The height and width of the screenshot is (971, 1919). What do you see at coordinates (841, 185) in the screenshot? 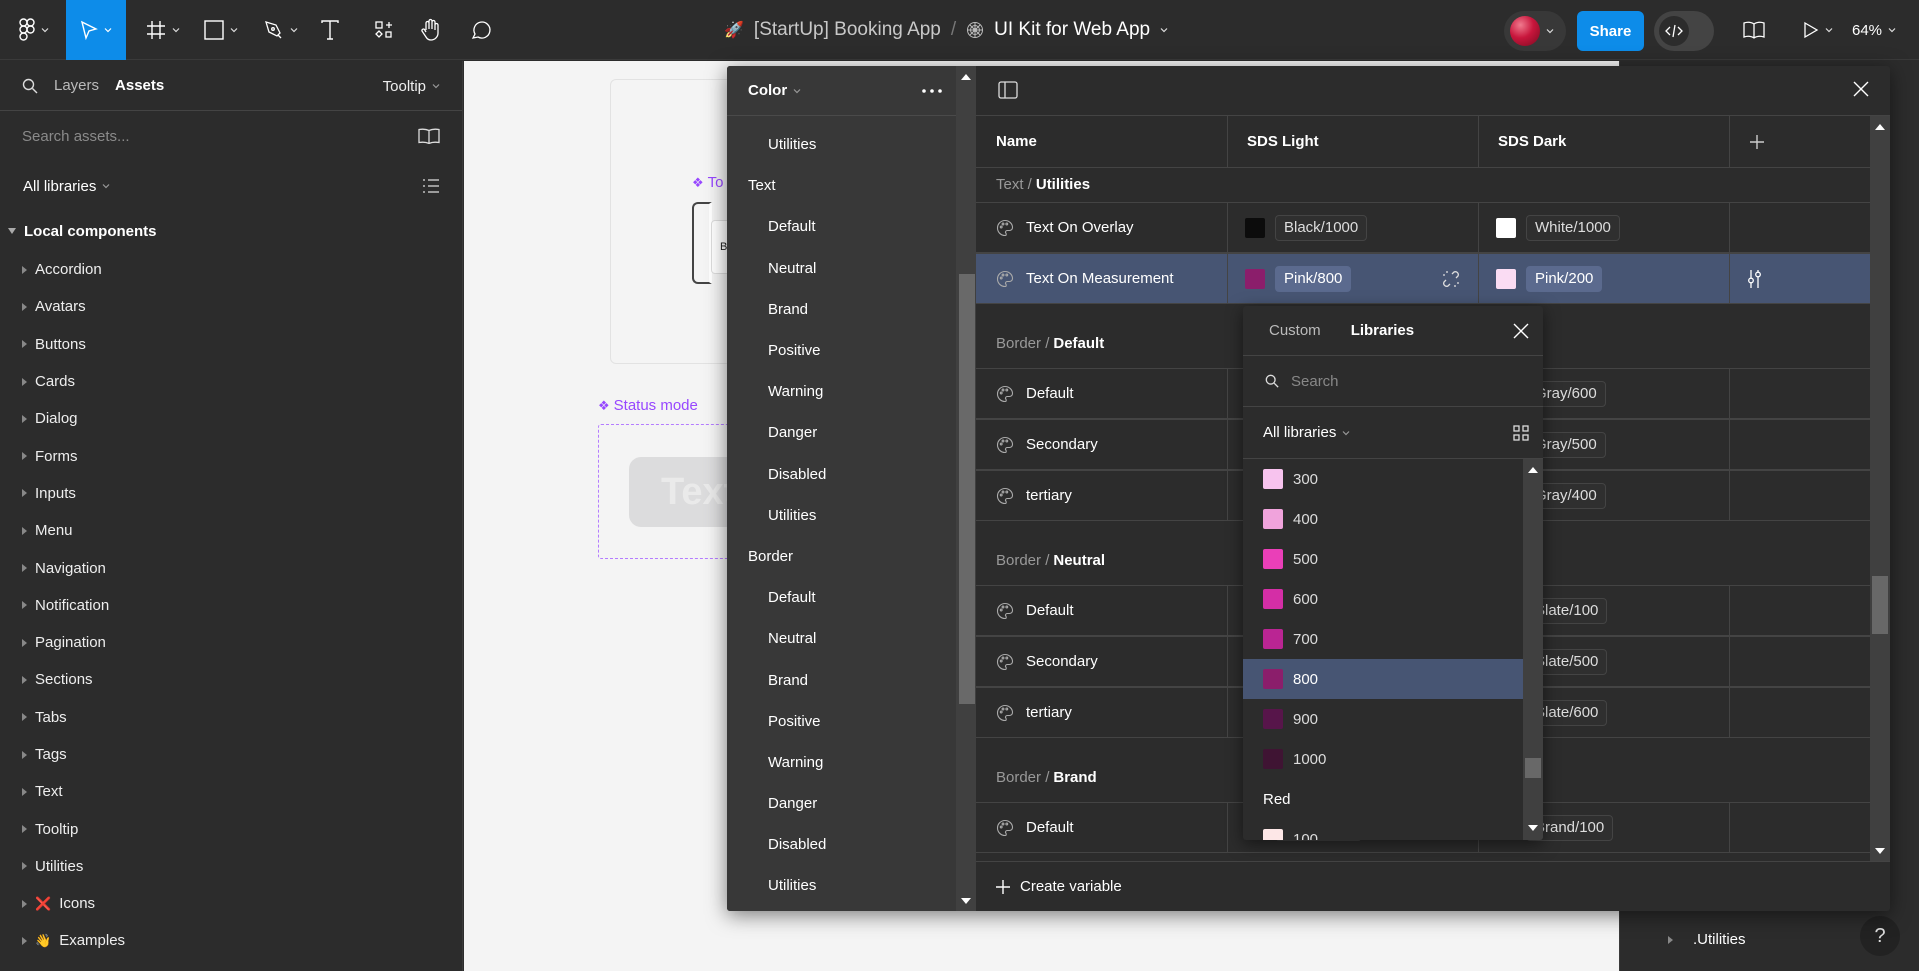
I see `group-item: Text` at bounding box center [841, 185].